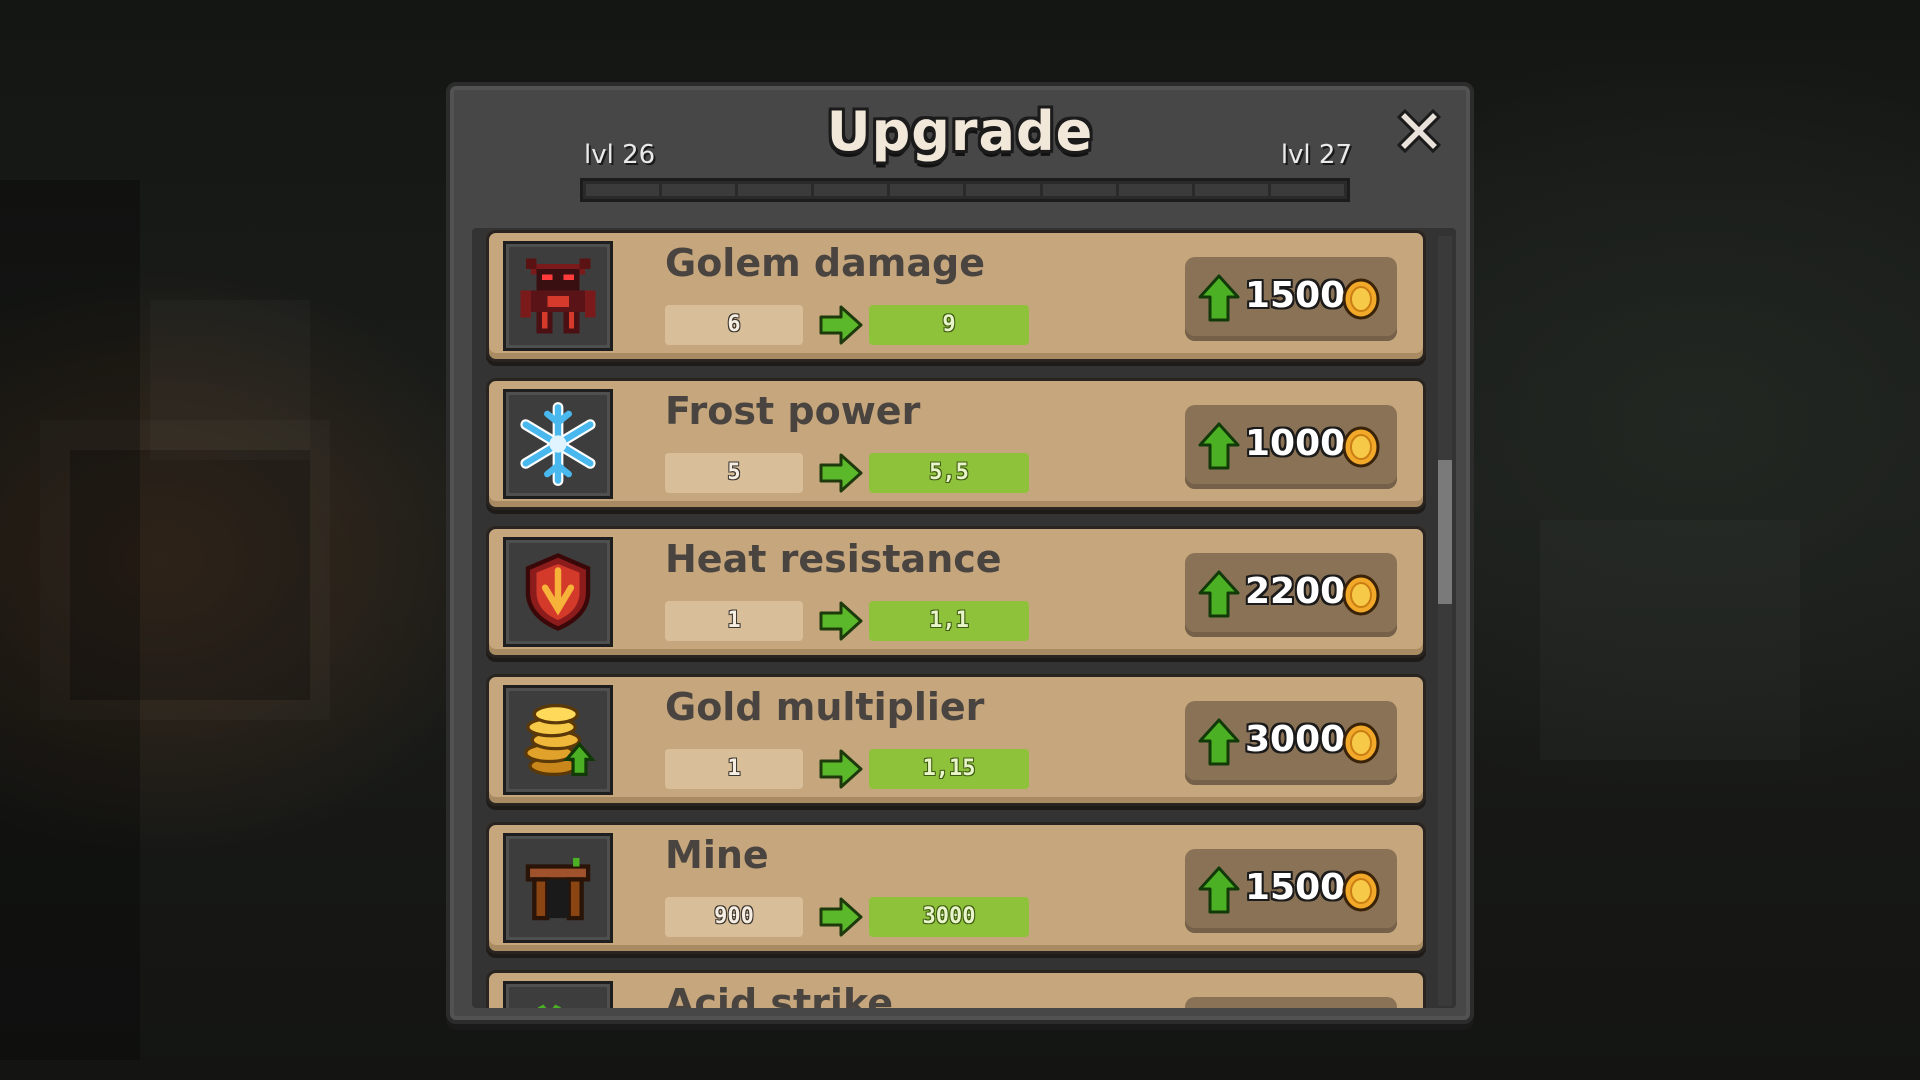 This screenshot has width=1920, height=1080. What do you see at coordinates (965, 190) in the screenshot?
I see `xp-progress-bar` at bounding box center [965, 190].